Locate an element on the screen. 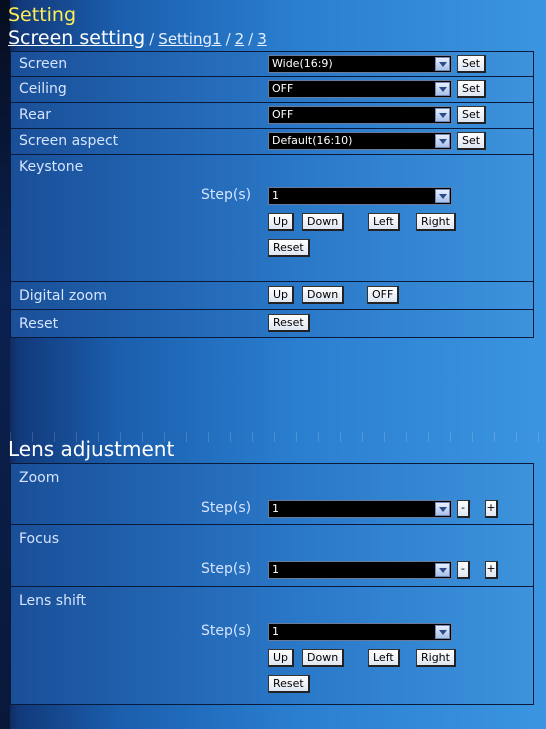 The image size is (546, 729). ceiling-select-value: OFF is located at coordinates (283, 88).